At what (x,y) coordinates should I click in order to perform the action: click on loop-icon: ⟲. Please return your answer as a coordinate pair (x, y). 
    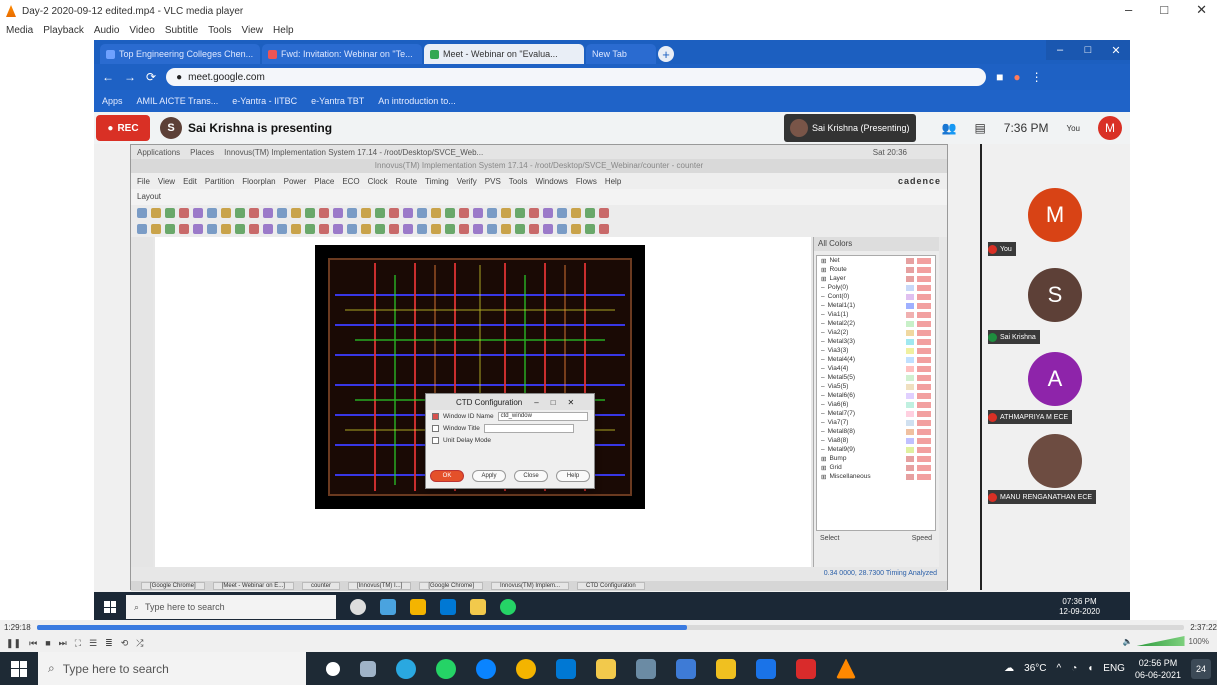
    Looking at the image, I should click on (125, 643).